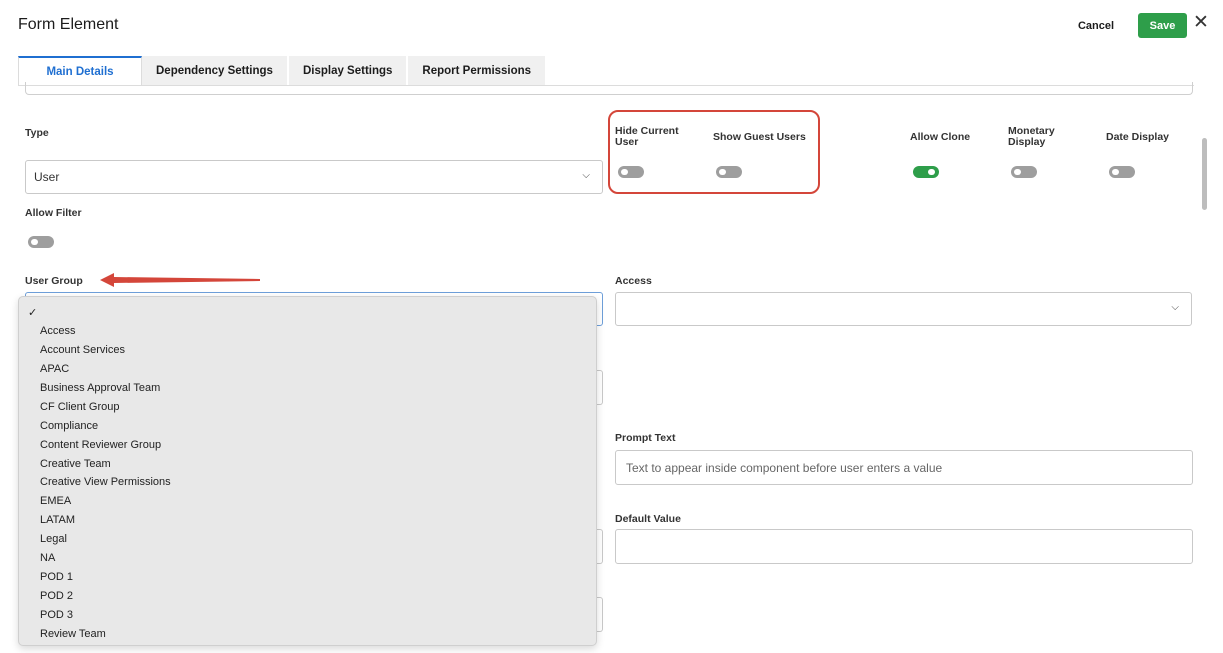  I want to click on type-label: Type, so click(37, 133).